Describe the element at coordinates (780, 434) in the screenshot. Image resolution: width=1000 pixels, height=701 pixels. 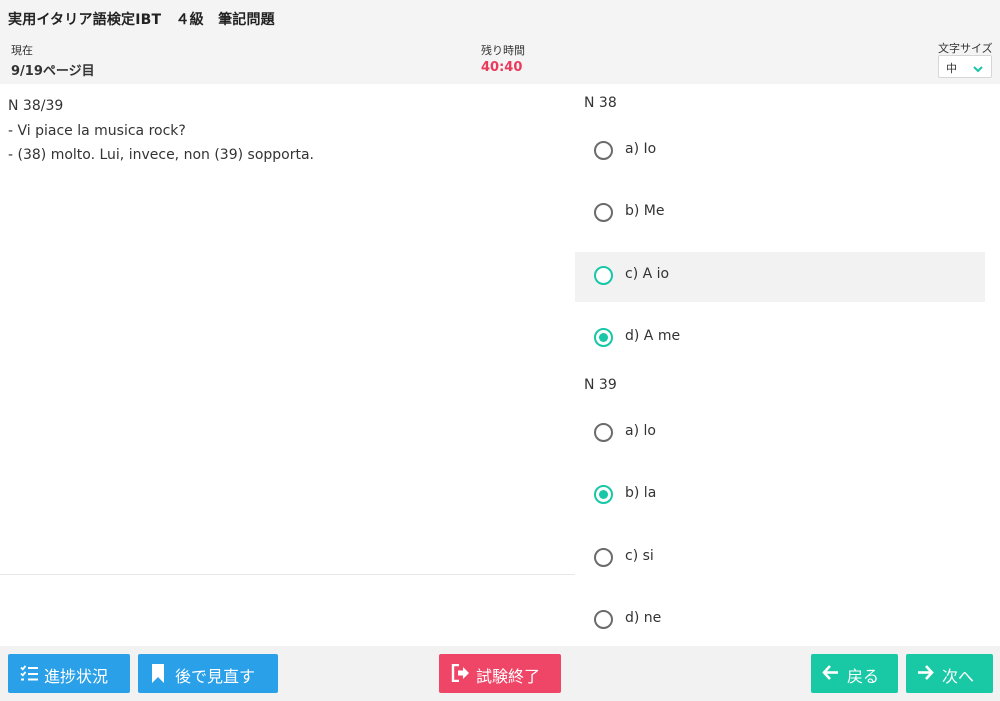
I see `option-39-a: a) lo` at that location.